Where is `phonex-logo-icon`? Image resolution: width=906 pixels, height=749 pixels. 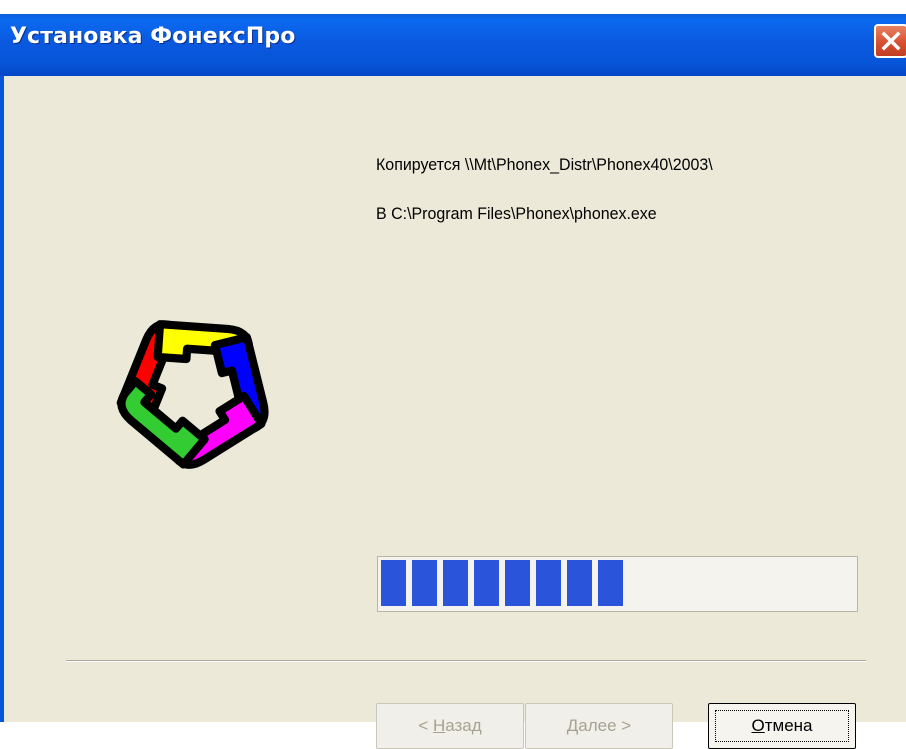
phonex-logo-icon is located at coordinates (192, 394).